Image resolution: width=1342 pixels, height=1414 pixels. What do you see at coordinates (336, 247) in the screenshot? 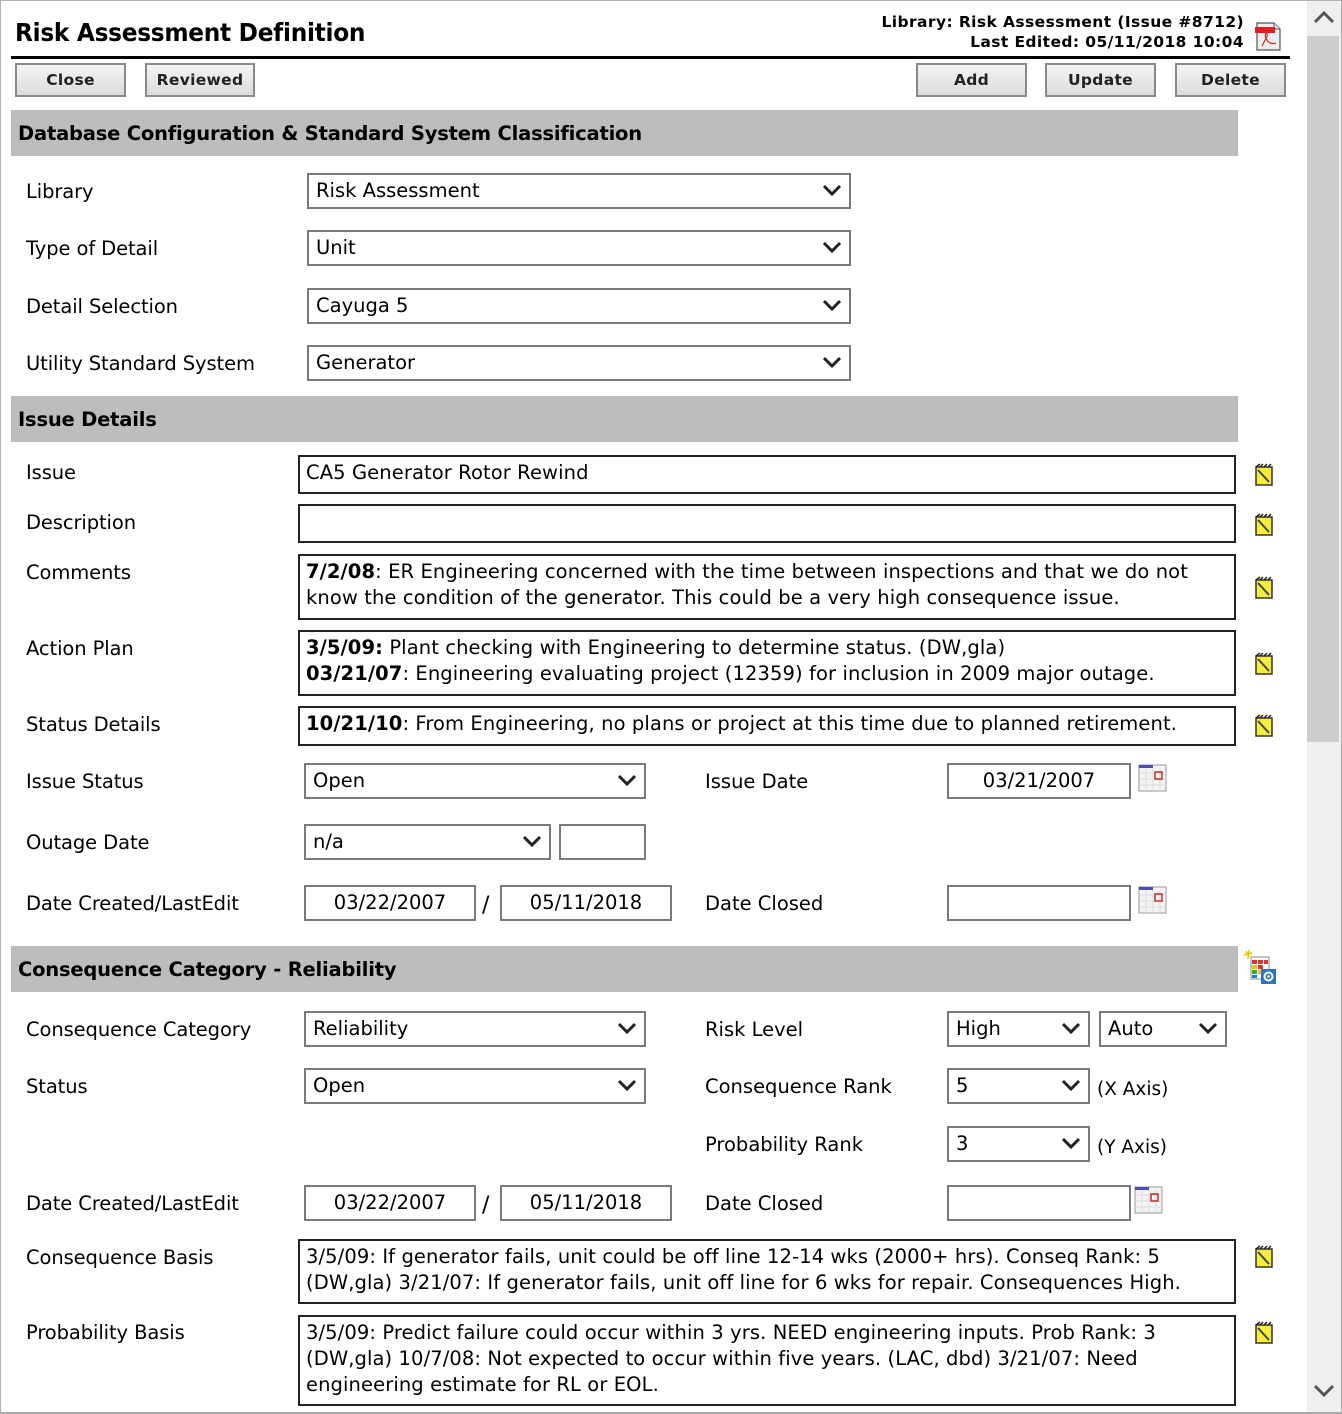
I see `type-of-detail-value: Unit` at bounding box center [336, 247].